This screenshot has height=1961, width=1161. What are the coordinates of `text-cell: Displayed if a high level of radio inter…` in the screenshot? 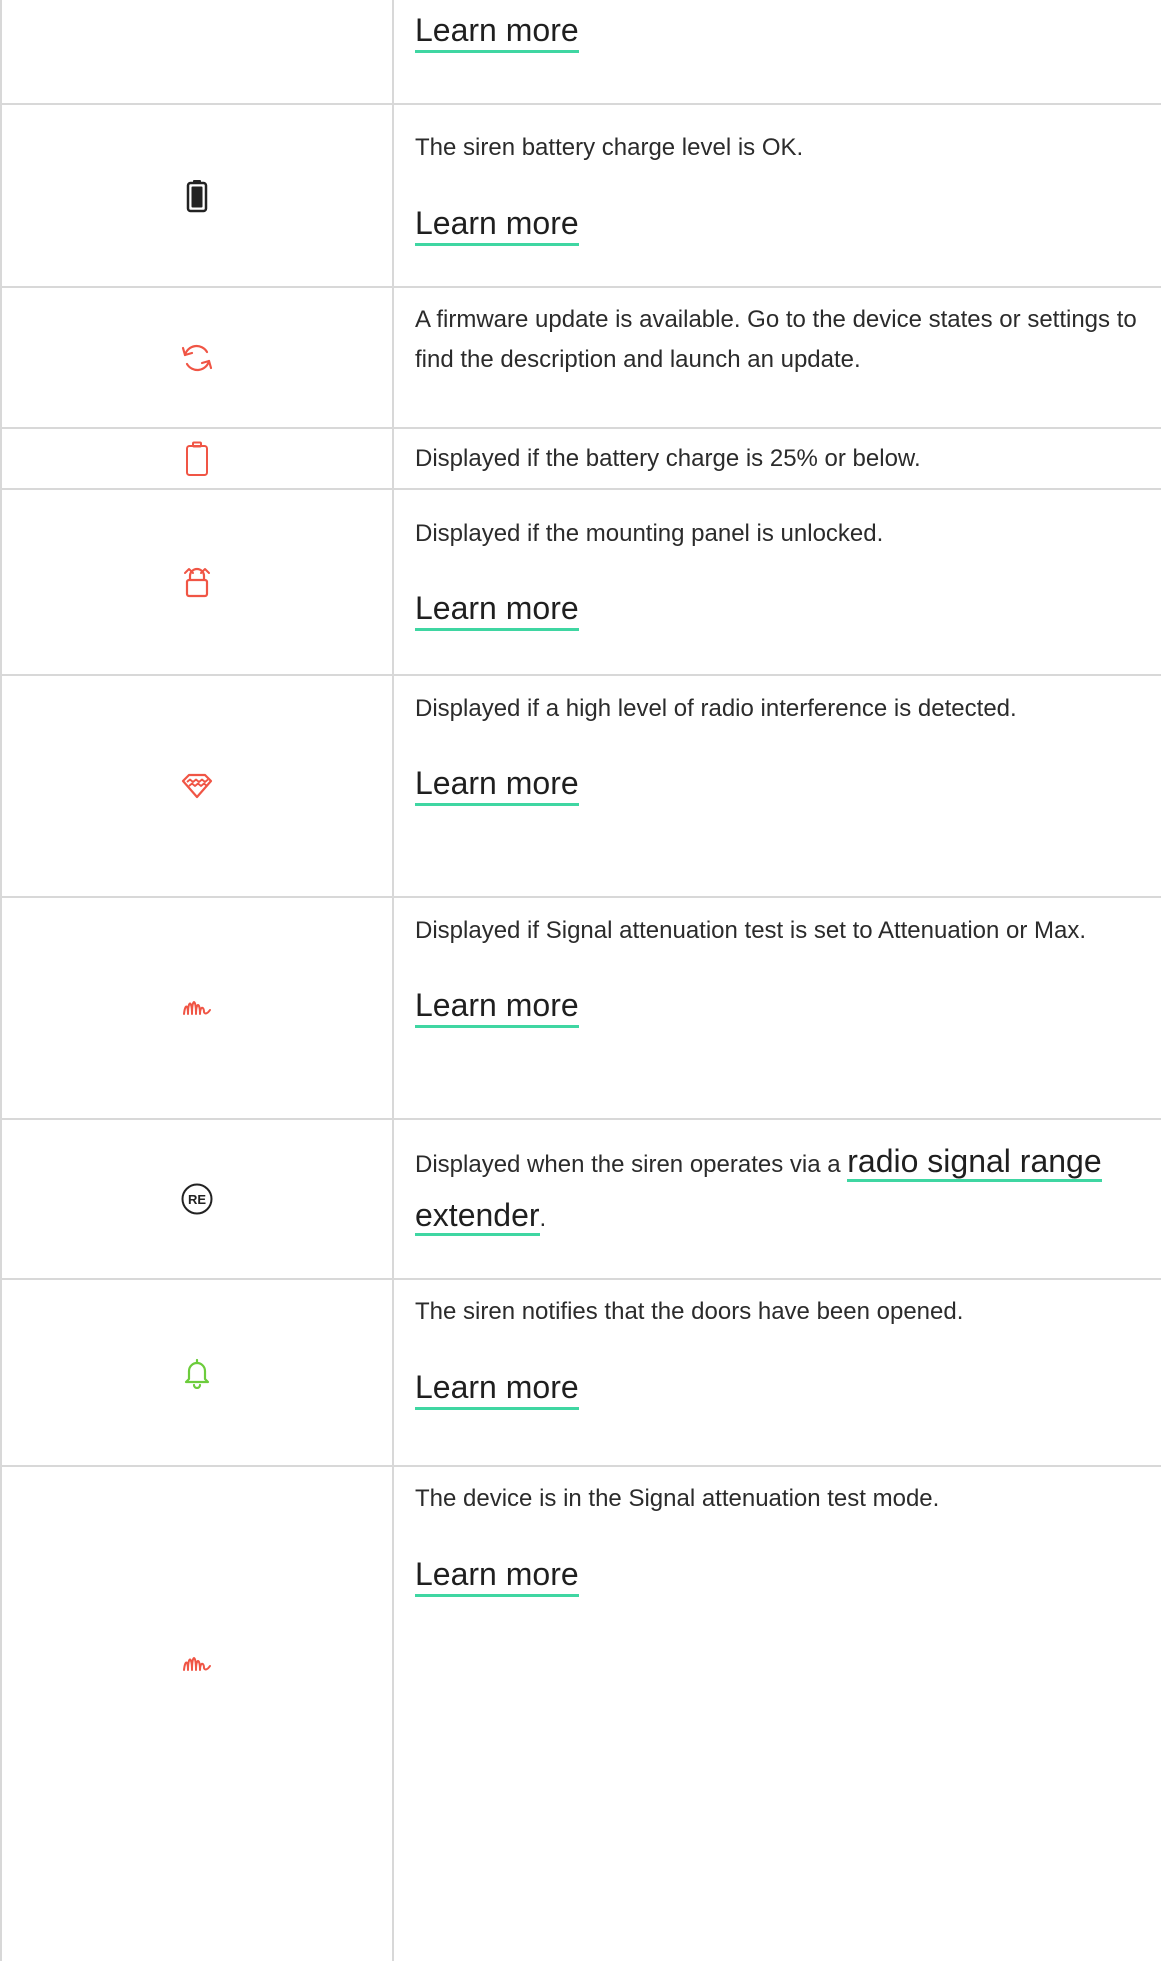 It's located at (748, 747).